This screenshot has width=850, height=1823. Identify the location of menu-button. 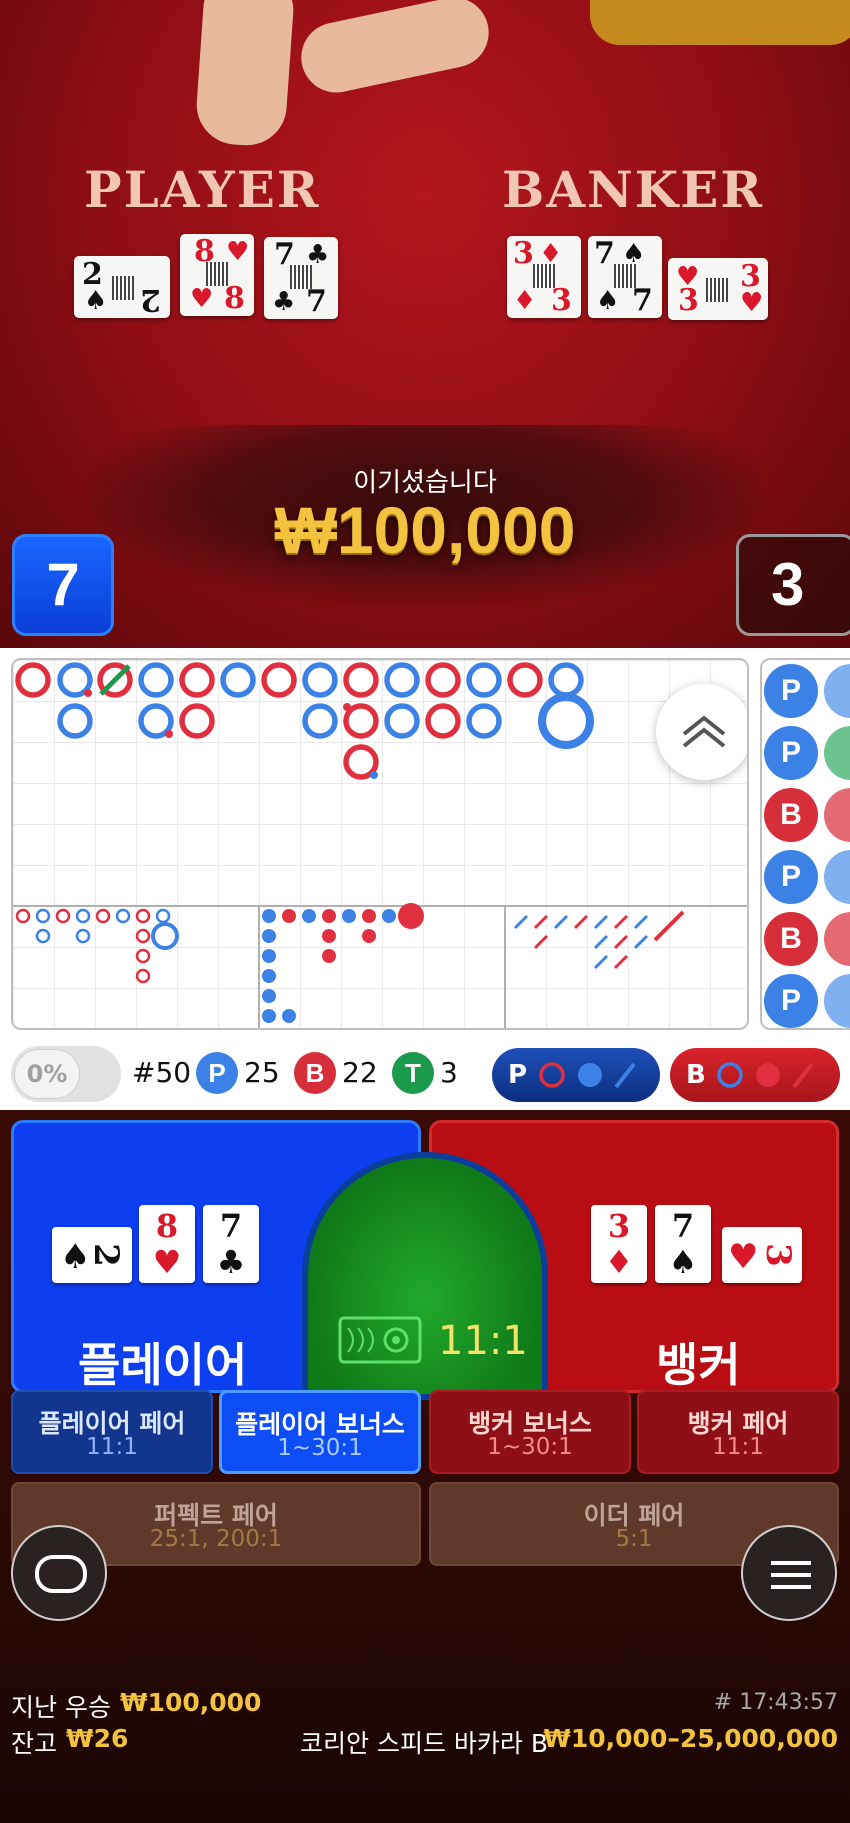
(789, 1573).